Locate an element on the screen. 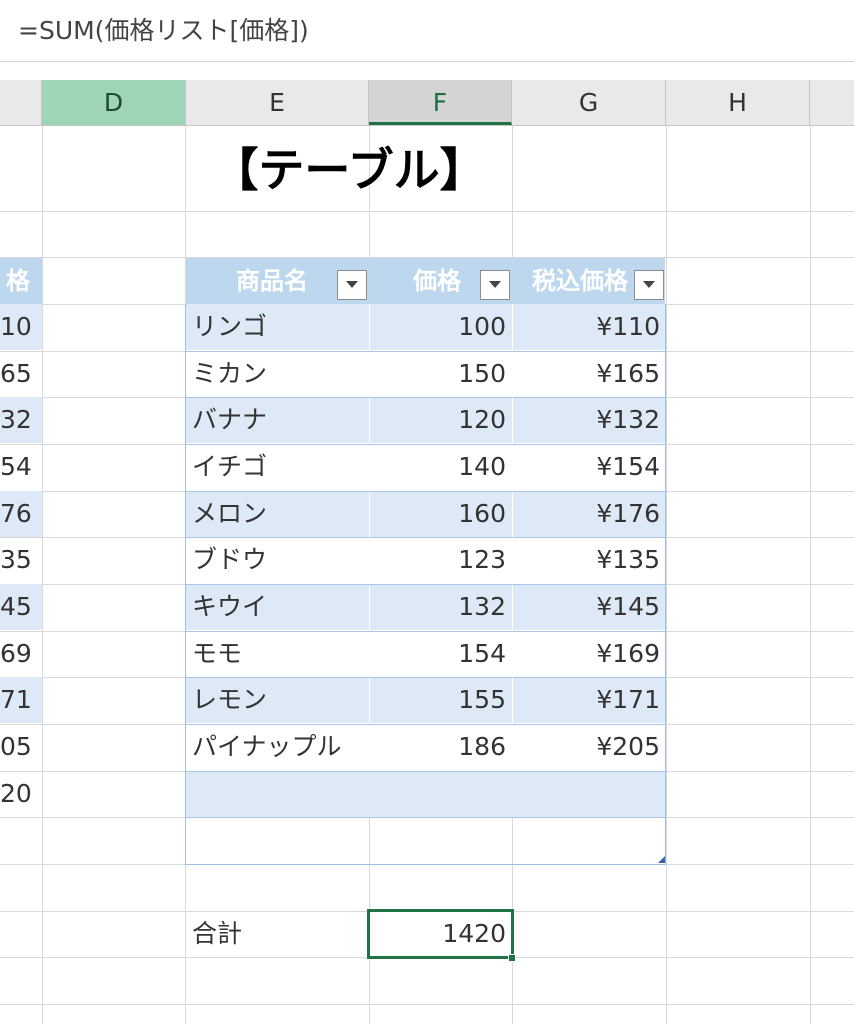 This screenshot has height=1024, width=854. price-cell: 120 is located at coordinates (440, 420).